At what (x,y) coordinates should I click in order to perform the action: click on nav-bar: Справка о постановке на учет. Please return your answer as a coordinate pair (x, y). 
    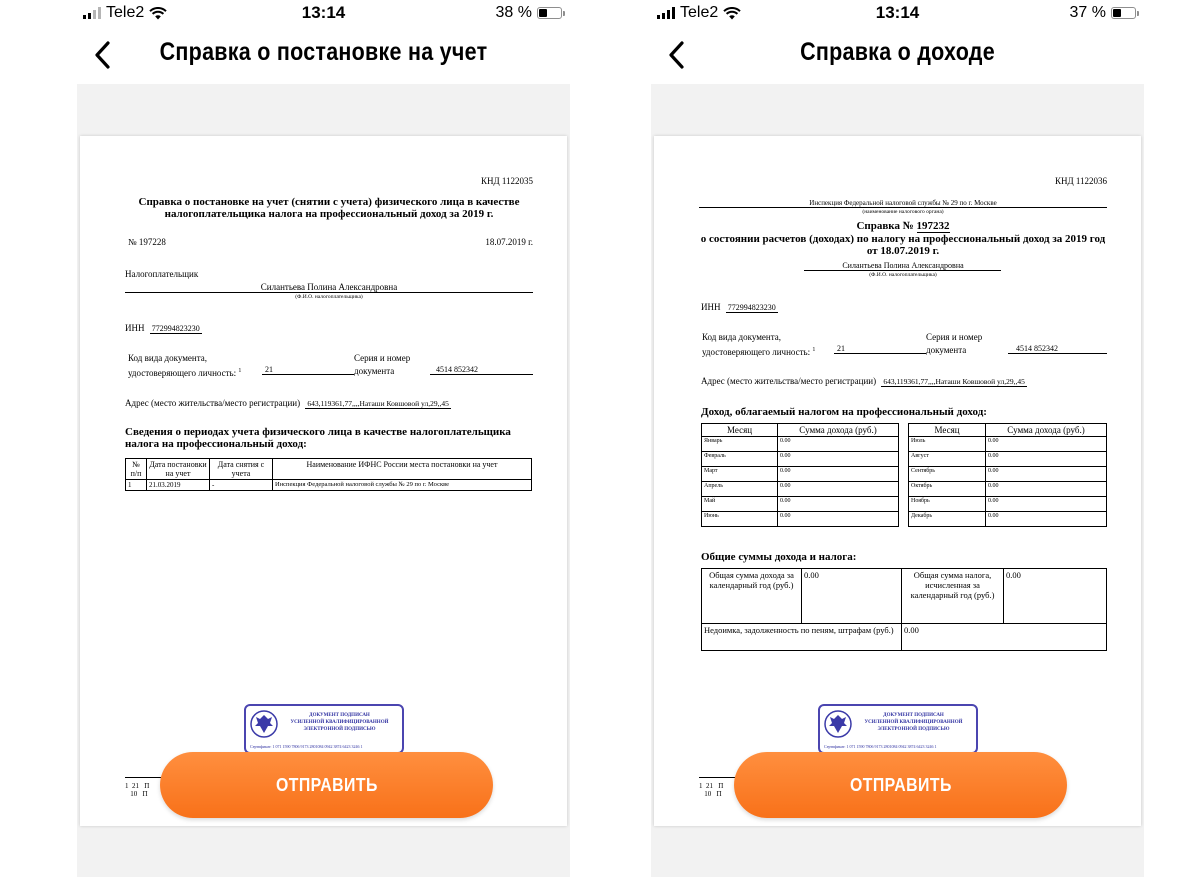
    Looking at the image, I should click on (323, 56).